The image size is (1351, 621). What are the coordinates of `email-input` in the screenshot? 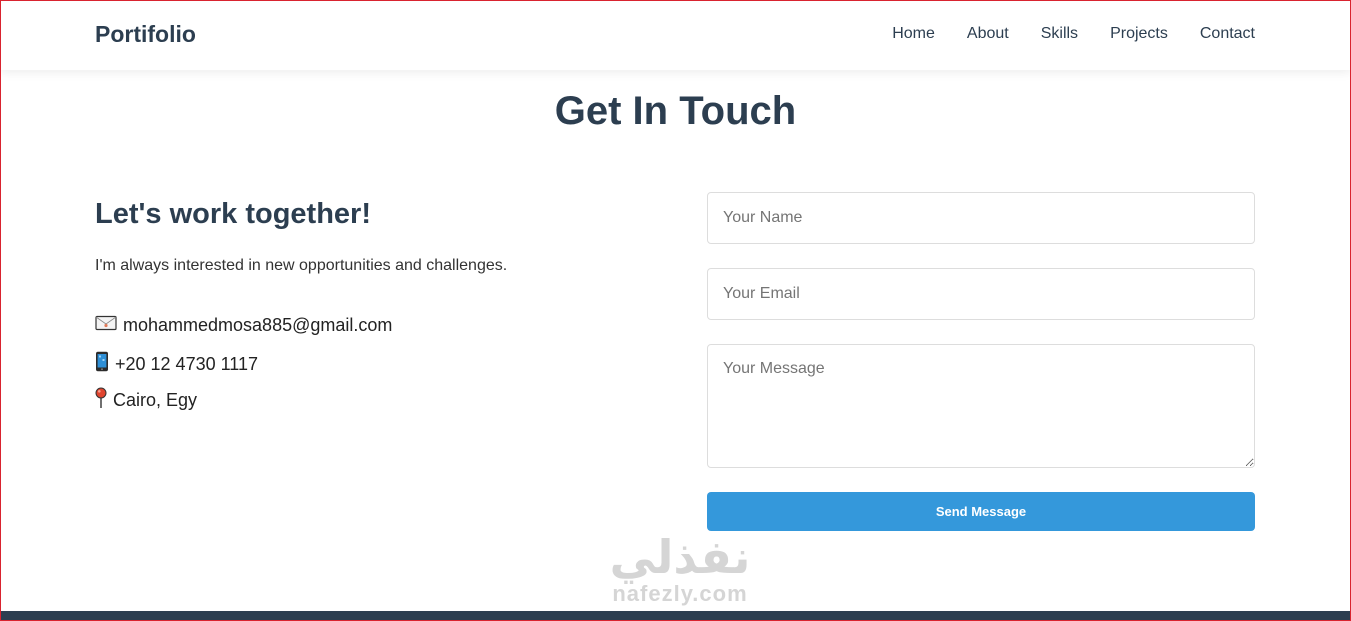 It's located at (981, 294).